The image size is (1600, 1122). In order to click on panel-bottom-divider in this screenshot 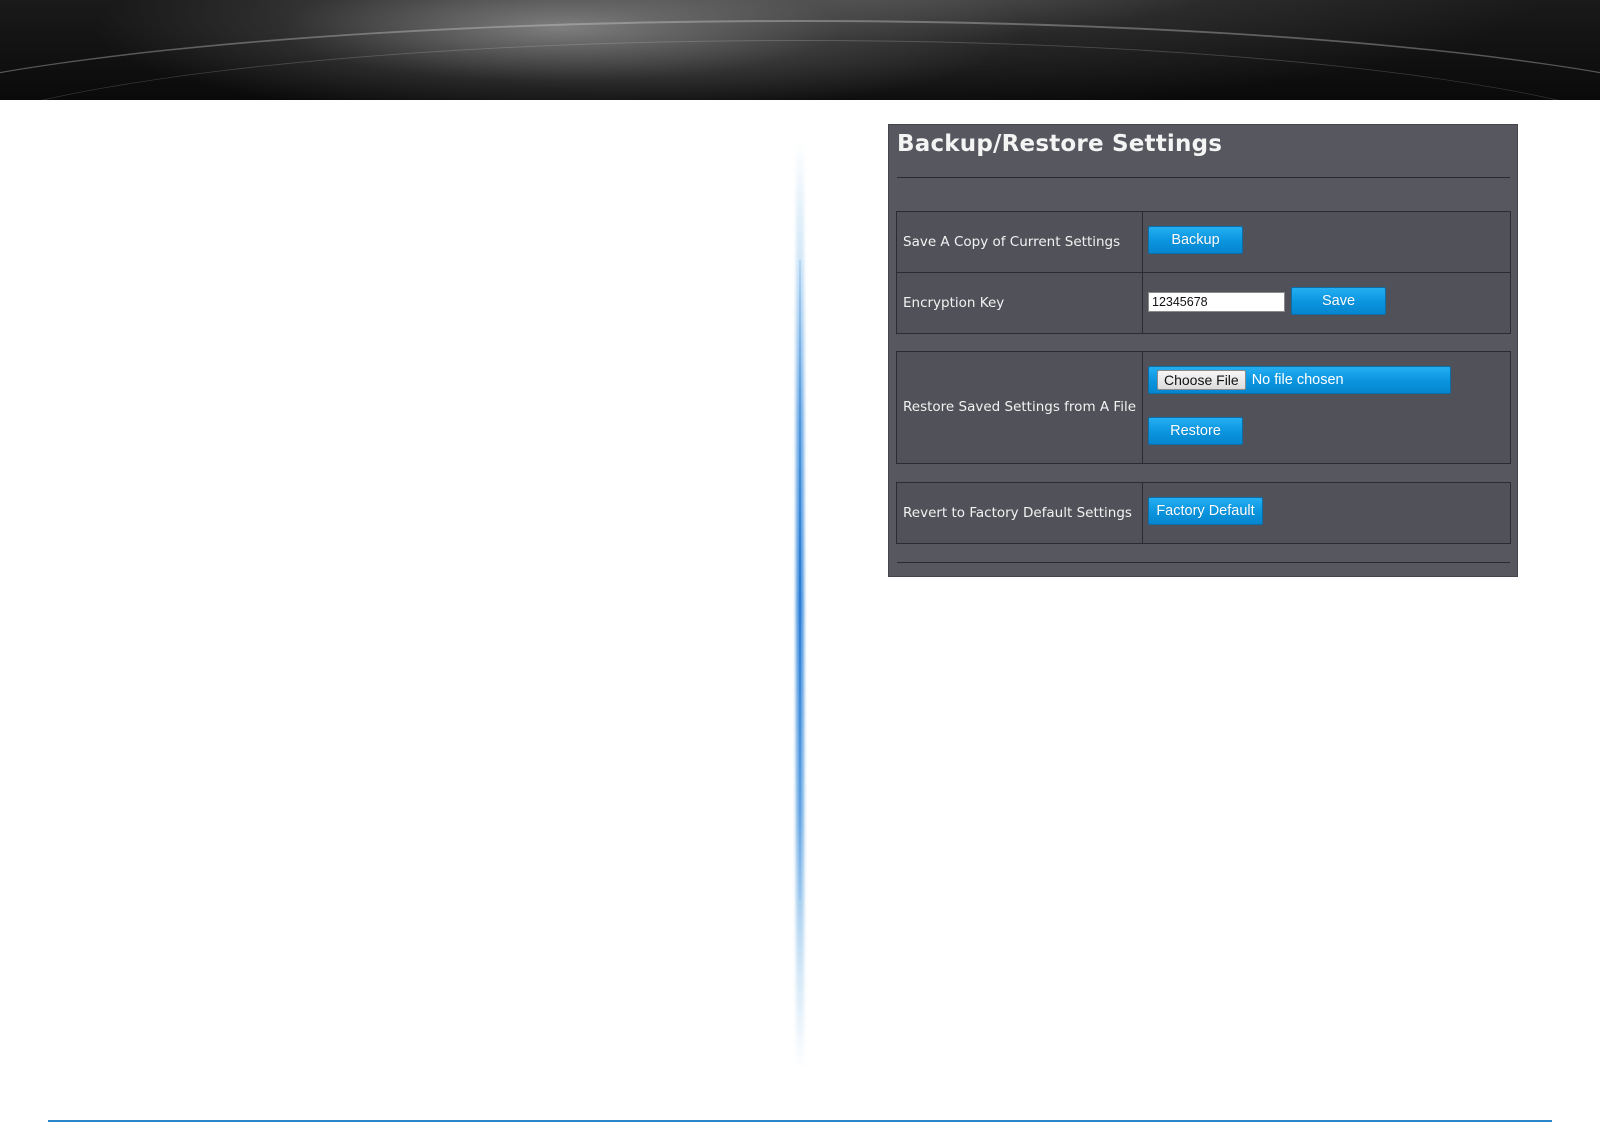, I will do `click(1203, 562)`.